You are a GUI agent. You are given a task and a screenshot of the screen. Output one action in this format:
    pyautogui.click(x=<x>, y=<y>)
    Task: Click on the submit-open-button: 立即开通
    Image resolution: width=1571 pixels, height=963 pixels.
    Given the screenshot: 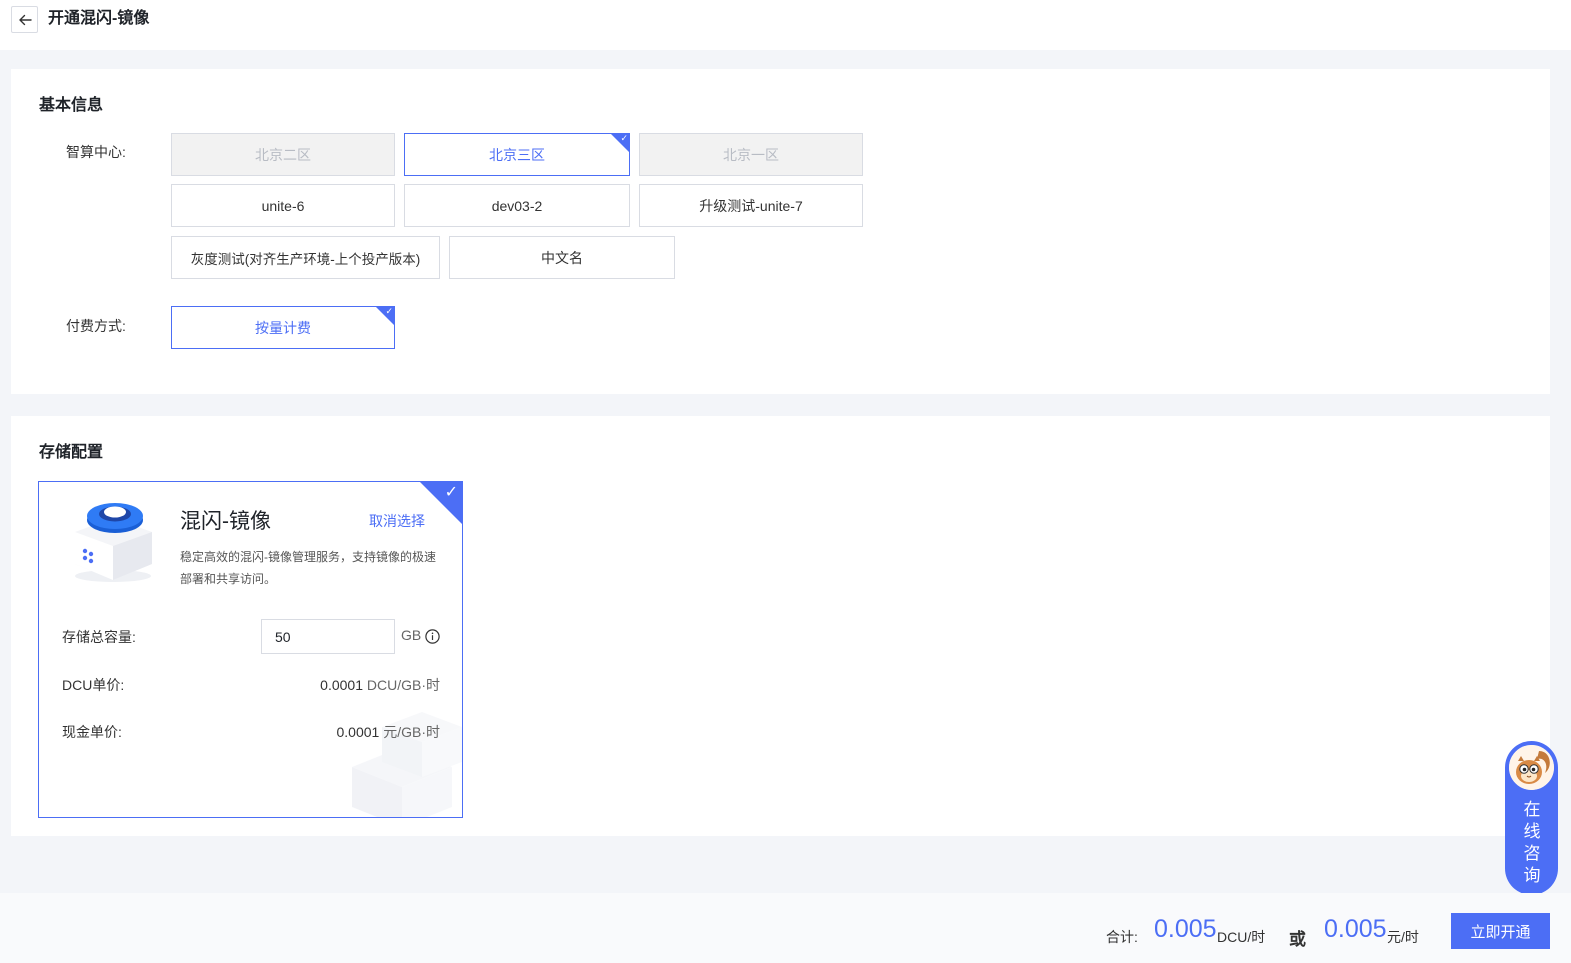 What is the action you would take?
    pyautogui.click(x=1500, y=931)
    